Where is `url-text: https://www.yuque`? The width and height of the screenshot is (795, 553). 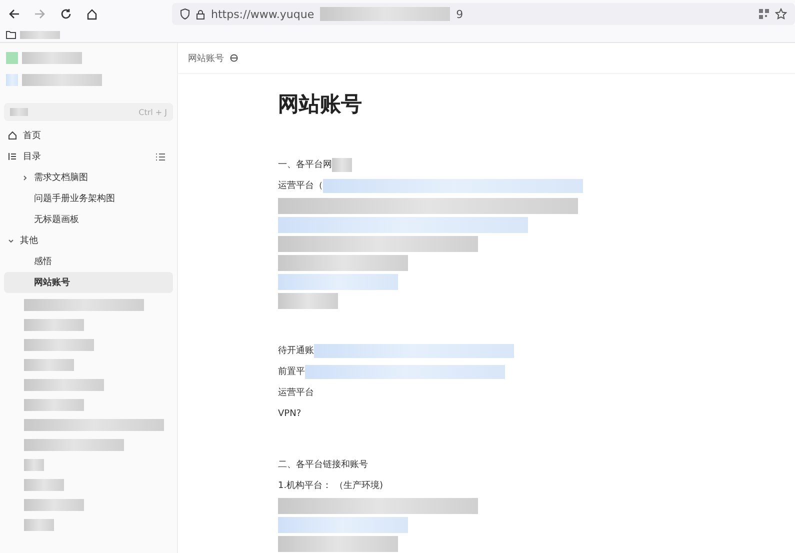
url-text: https://www.yuque is located at coordinates (262, 14).